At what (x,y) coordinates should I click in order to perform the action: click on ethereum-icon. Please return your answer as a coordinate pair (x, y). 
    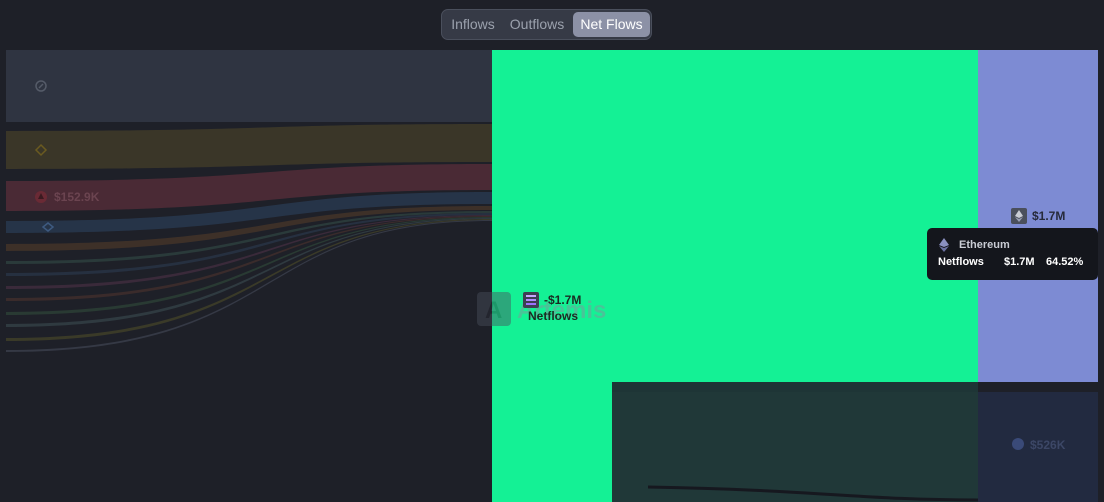
    Looking at the image, I should click on (944, 245).